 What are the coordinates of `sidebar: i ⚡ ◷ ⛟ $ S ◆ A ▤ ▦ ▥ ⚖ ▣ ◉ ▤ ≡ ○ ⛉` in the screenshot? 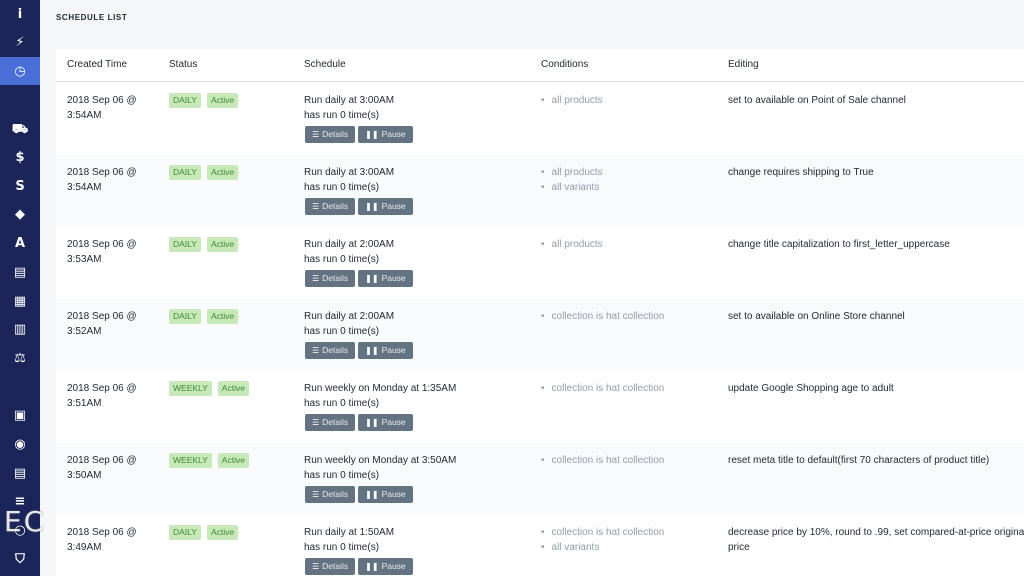 It's located at (20, 288).